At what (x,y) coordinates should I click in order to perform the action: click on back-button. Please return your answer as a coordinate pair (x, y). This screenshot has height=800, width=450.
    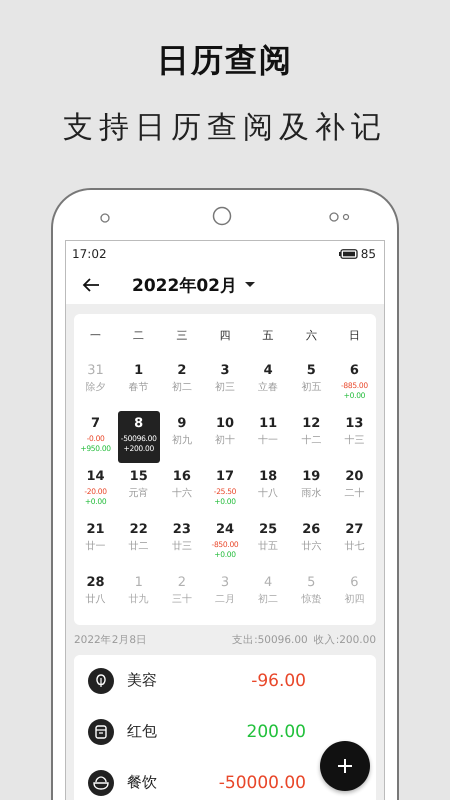
    Looking at the image, I should click on (91, 285).